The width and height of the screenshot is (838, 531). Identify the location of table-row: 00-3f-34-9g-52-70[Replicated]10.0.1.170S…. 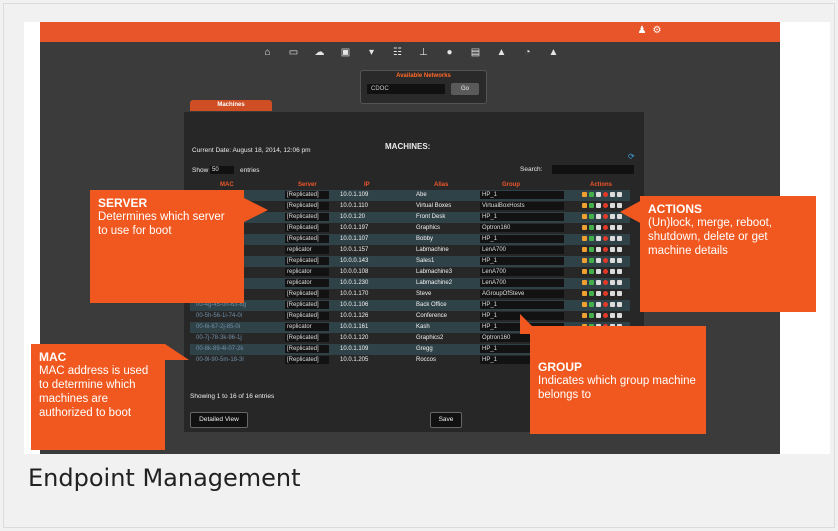
(410, 294).